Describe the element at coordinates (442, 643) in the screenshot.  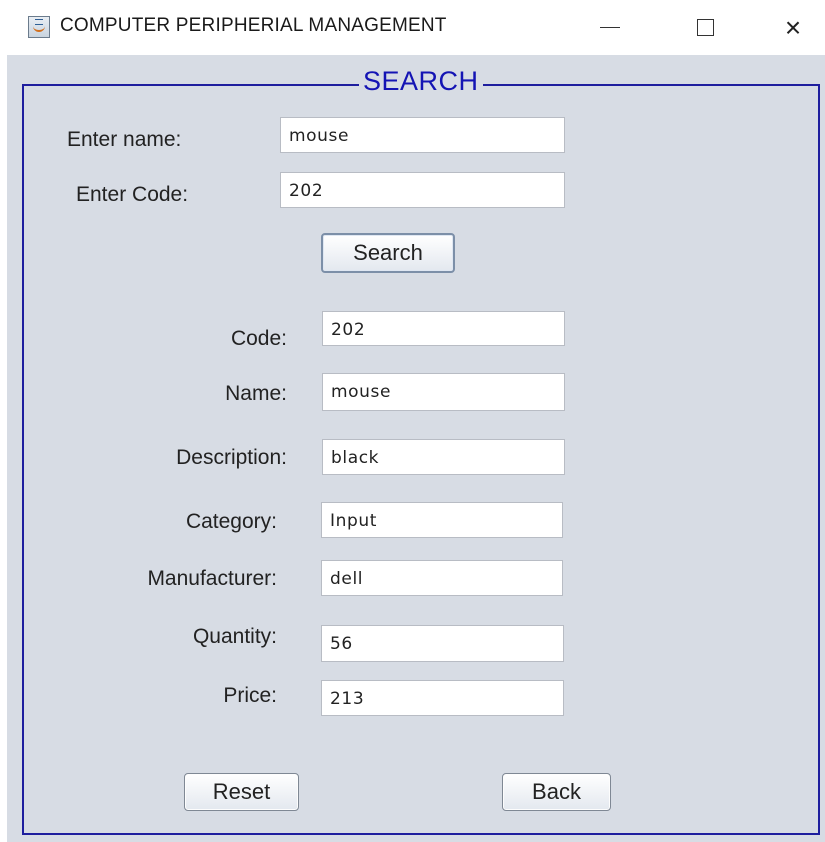
I see `quantity-field: 56` at that location.